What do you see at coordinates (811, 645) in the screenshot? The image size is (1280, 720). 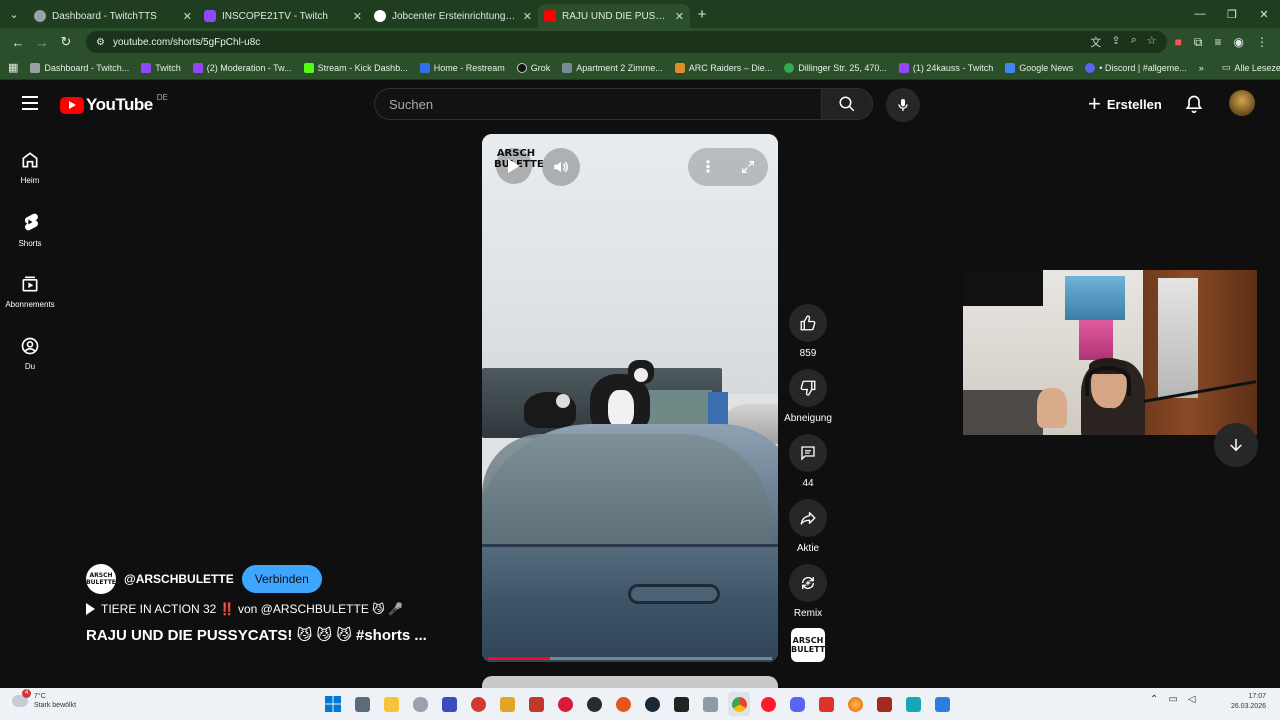 I see `sound-channel-thumbnail: ARSCH BULETTE` at bounding box center [811, 645].